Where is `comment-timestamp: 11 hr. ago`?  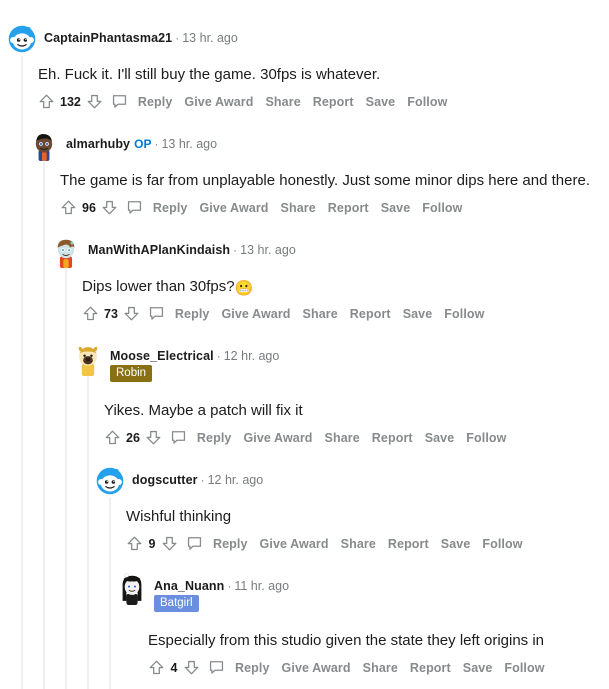
comment-timestamp: 11 hr. ago is located at coordinates (261, 586).